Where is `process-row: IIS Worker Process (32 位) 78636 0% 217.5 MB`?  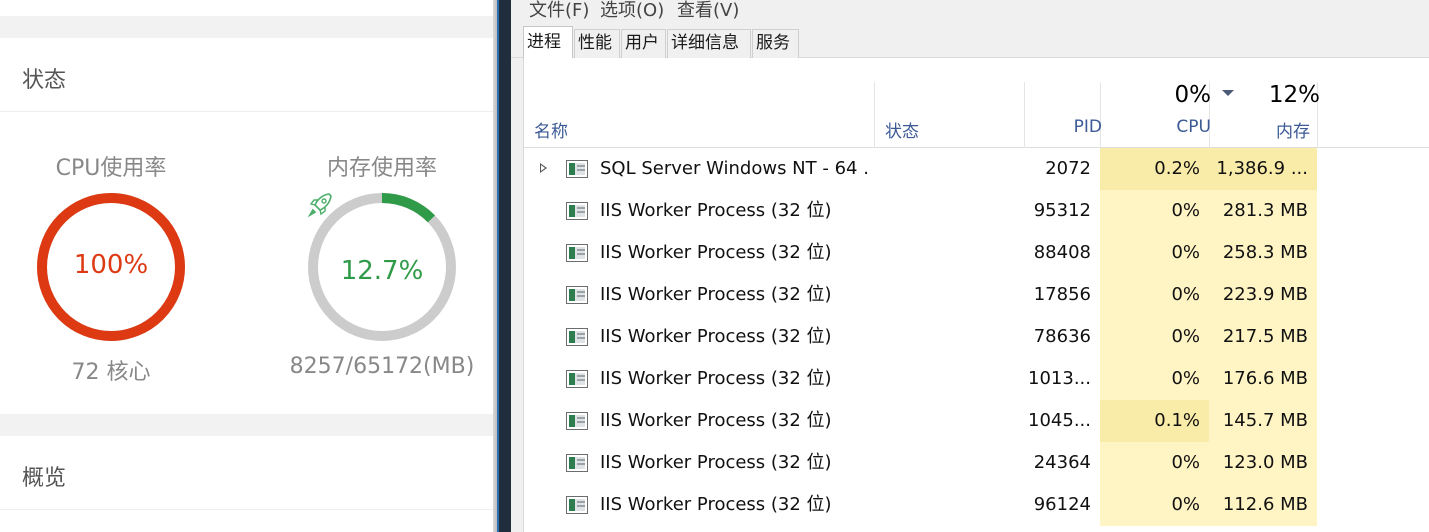 process-row: IIS Worker Process (32 位) 78636 0% 217.5 MB is located at coordinates (976, 337).